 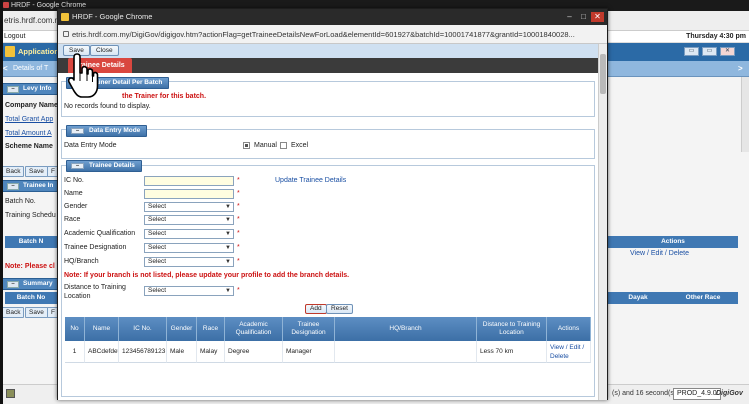 I want to click on hq-branch-select-value: Select, so click(x=157, y=261).